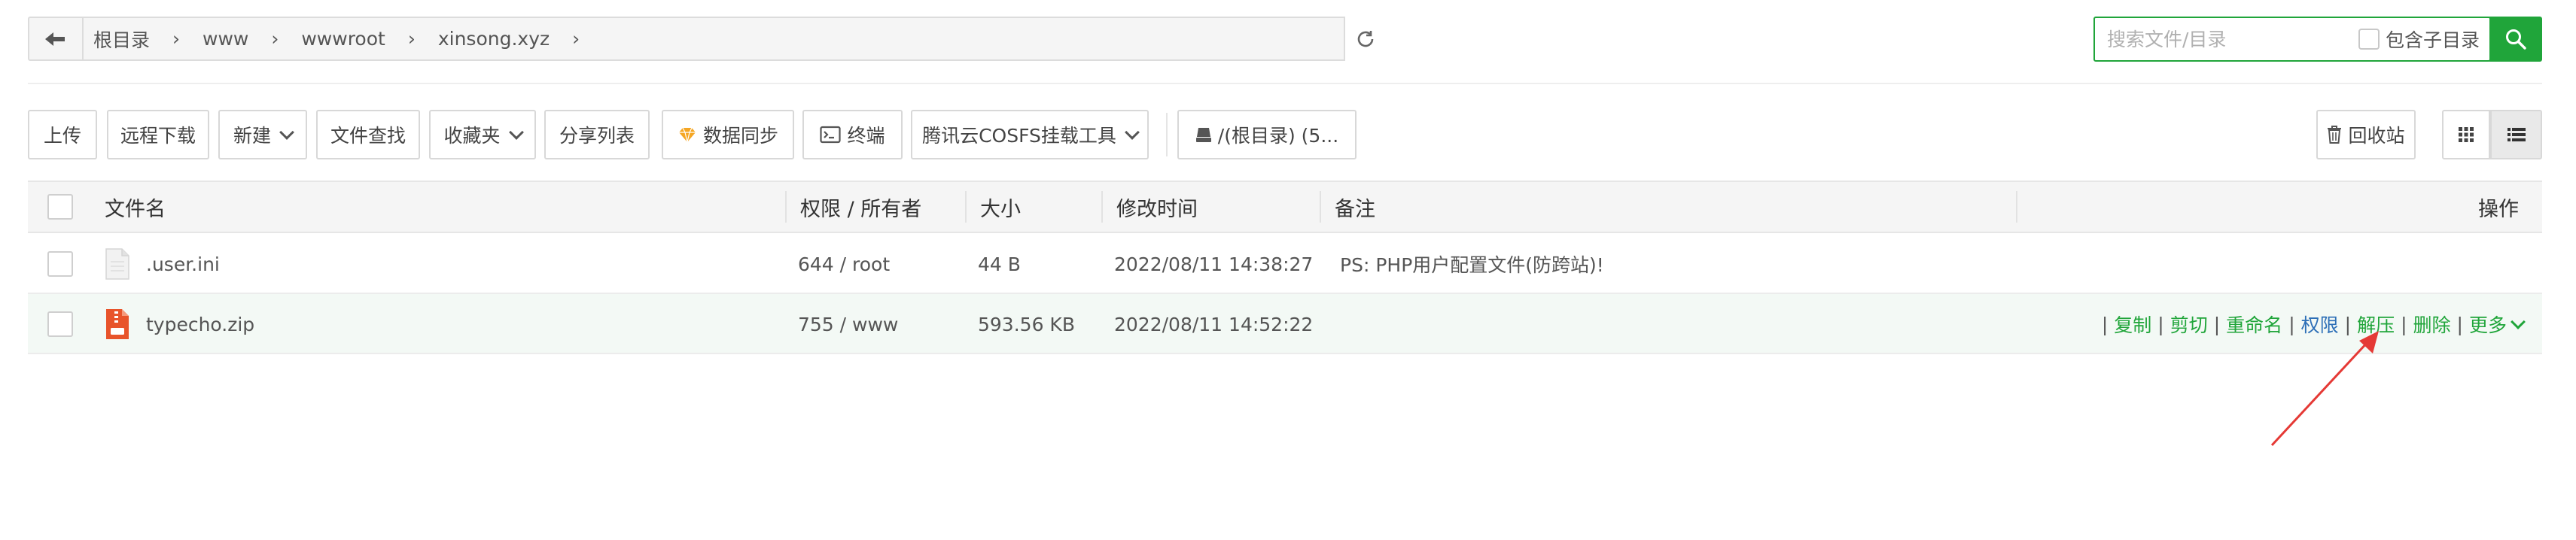 This screenshot has width=2576, height=540. What do you see at coordinates (1285, 207) in the screenshot?
I see `table-header` at bounding box center [1285, 207].